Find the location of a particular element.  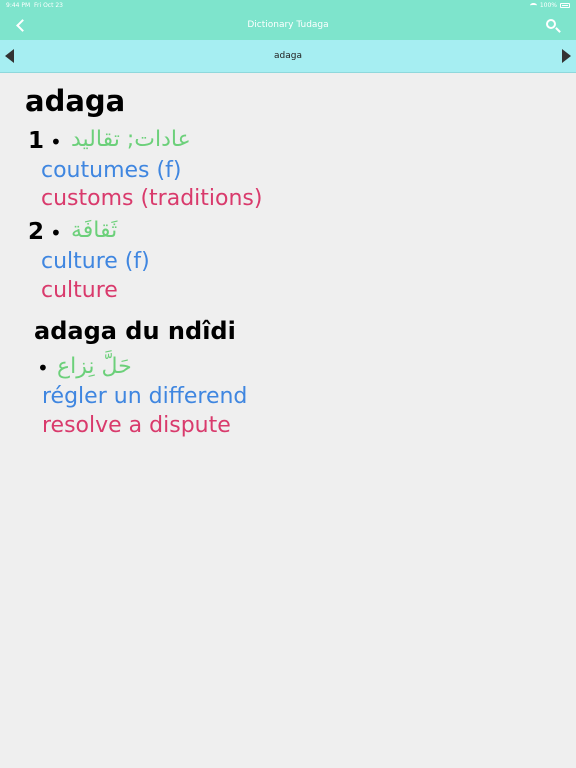

search-icon-handle is located at coordinates (558, 30).